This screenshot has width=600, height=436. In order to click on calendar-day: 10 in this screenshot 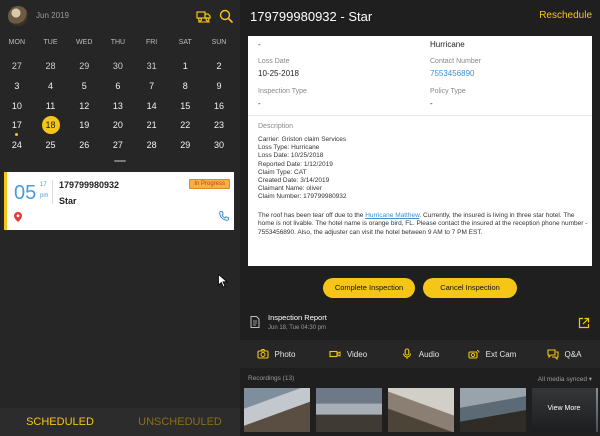, I will do `click(17, 106)`.